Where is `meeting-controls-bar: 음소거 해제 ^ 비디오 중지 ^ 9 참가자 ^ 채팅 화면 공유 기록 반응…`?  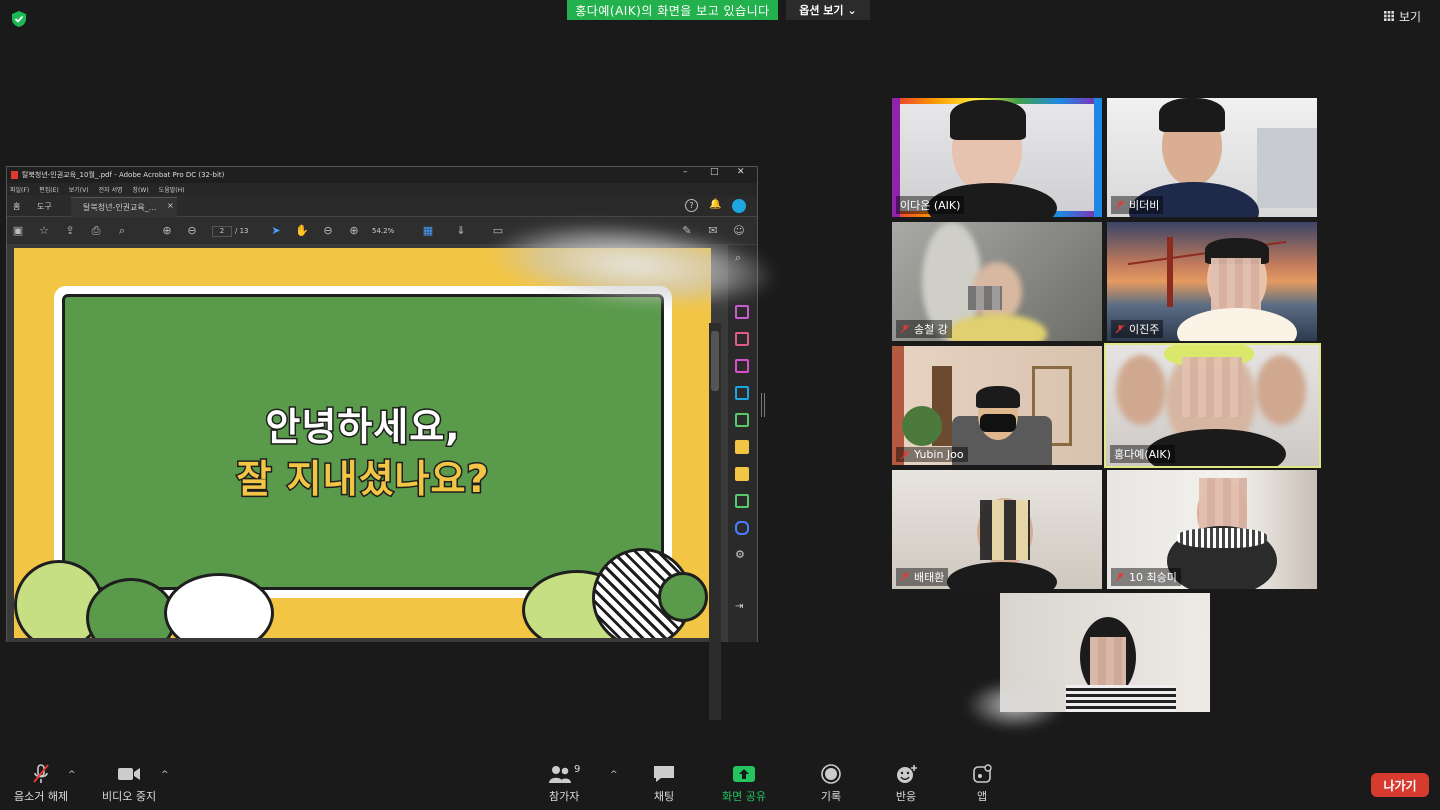
meeting-controls-bar: 음소거 해제 ^ 비디오 중지 ^ 9 참가자 ^ 채팅 화면 공유 기록 반응… is located at coordinates (720, 783).